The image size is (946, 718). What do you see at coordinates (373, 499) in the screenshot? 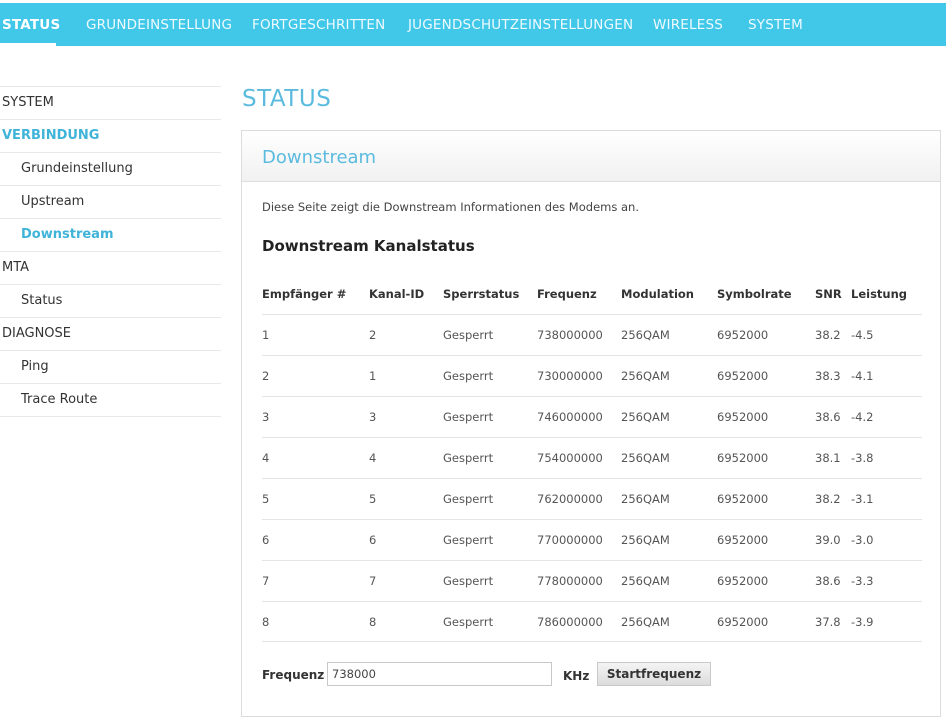
I see `cell-kanal-id: 5` at bounding box center [373, 499].